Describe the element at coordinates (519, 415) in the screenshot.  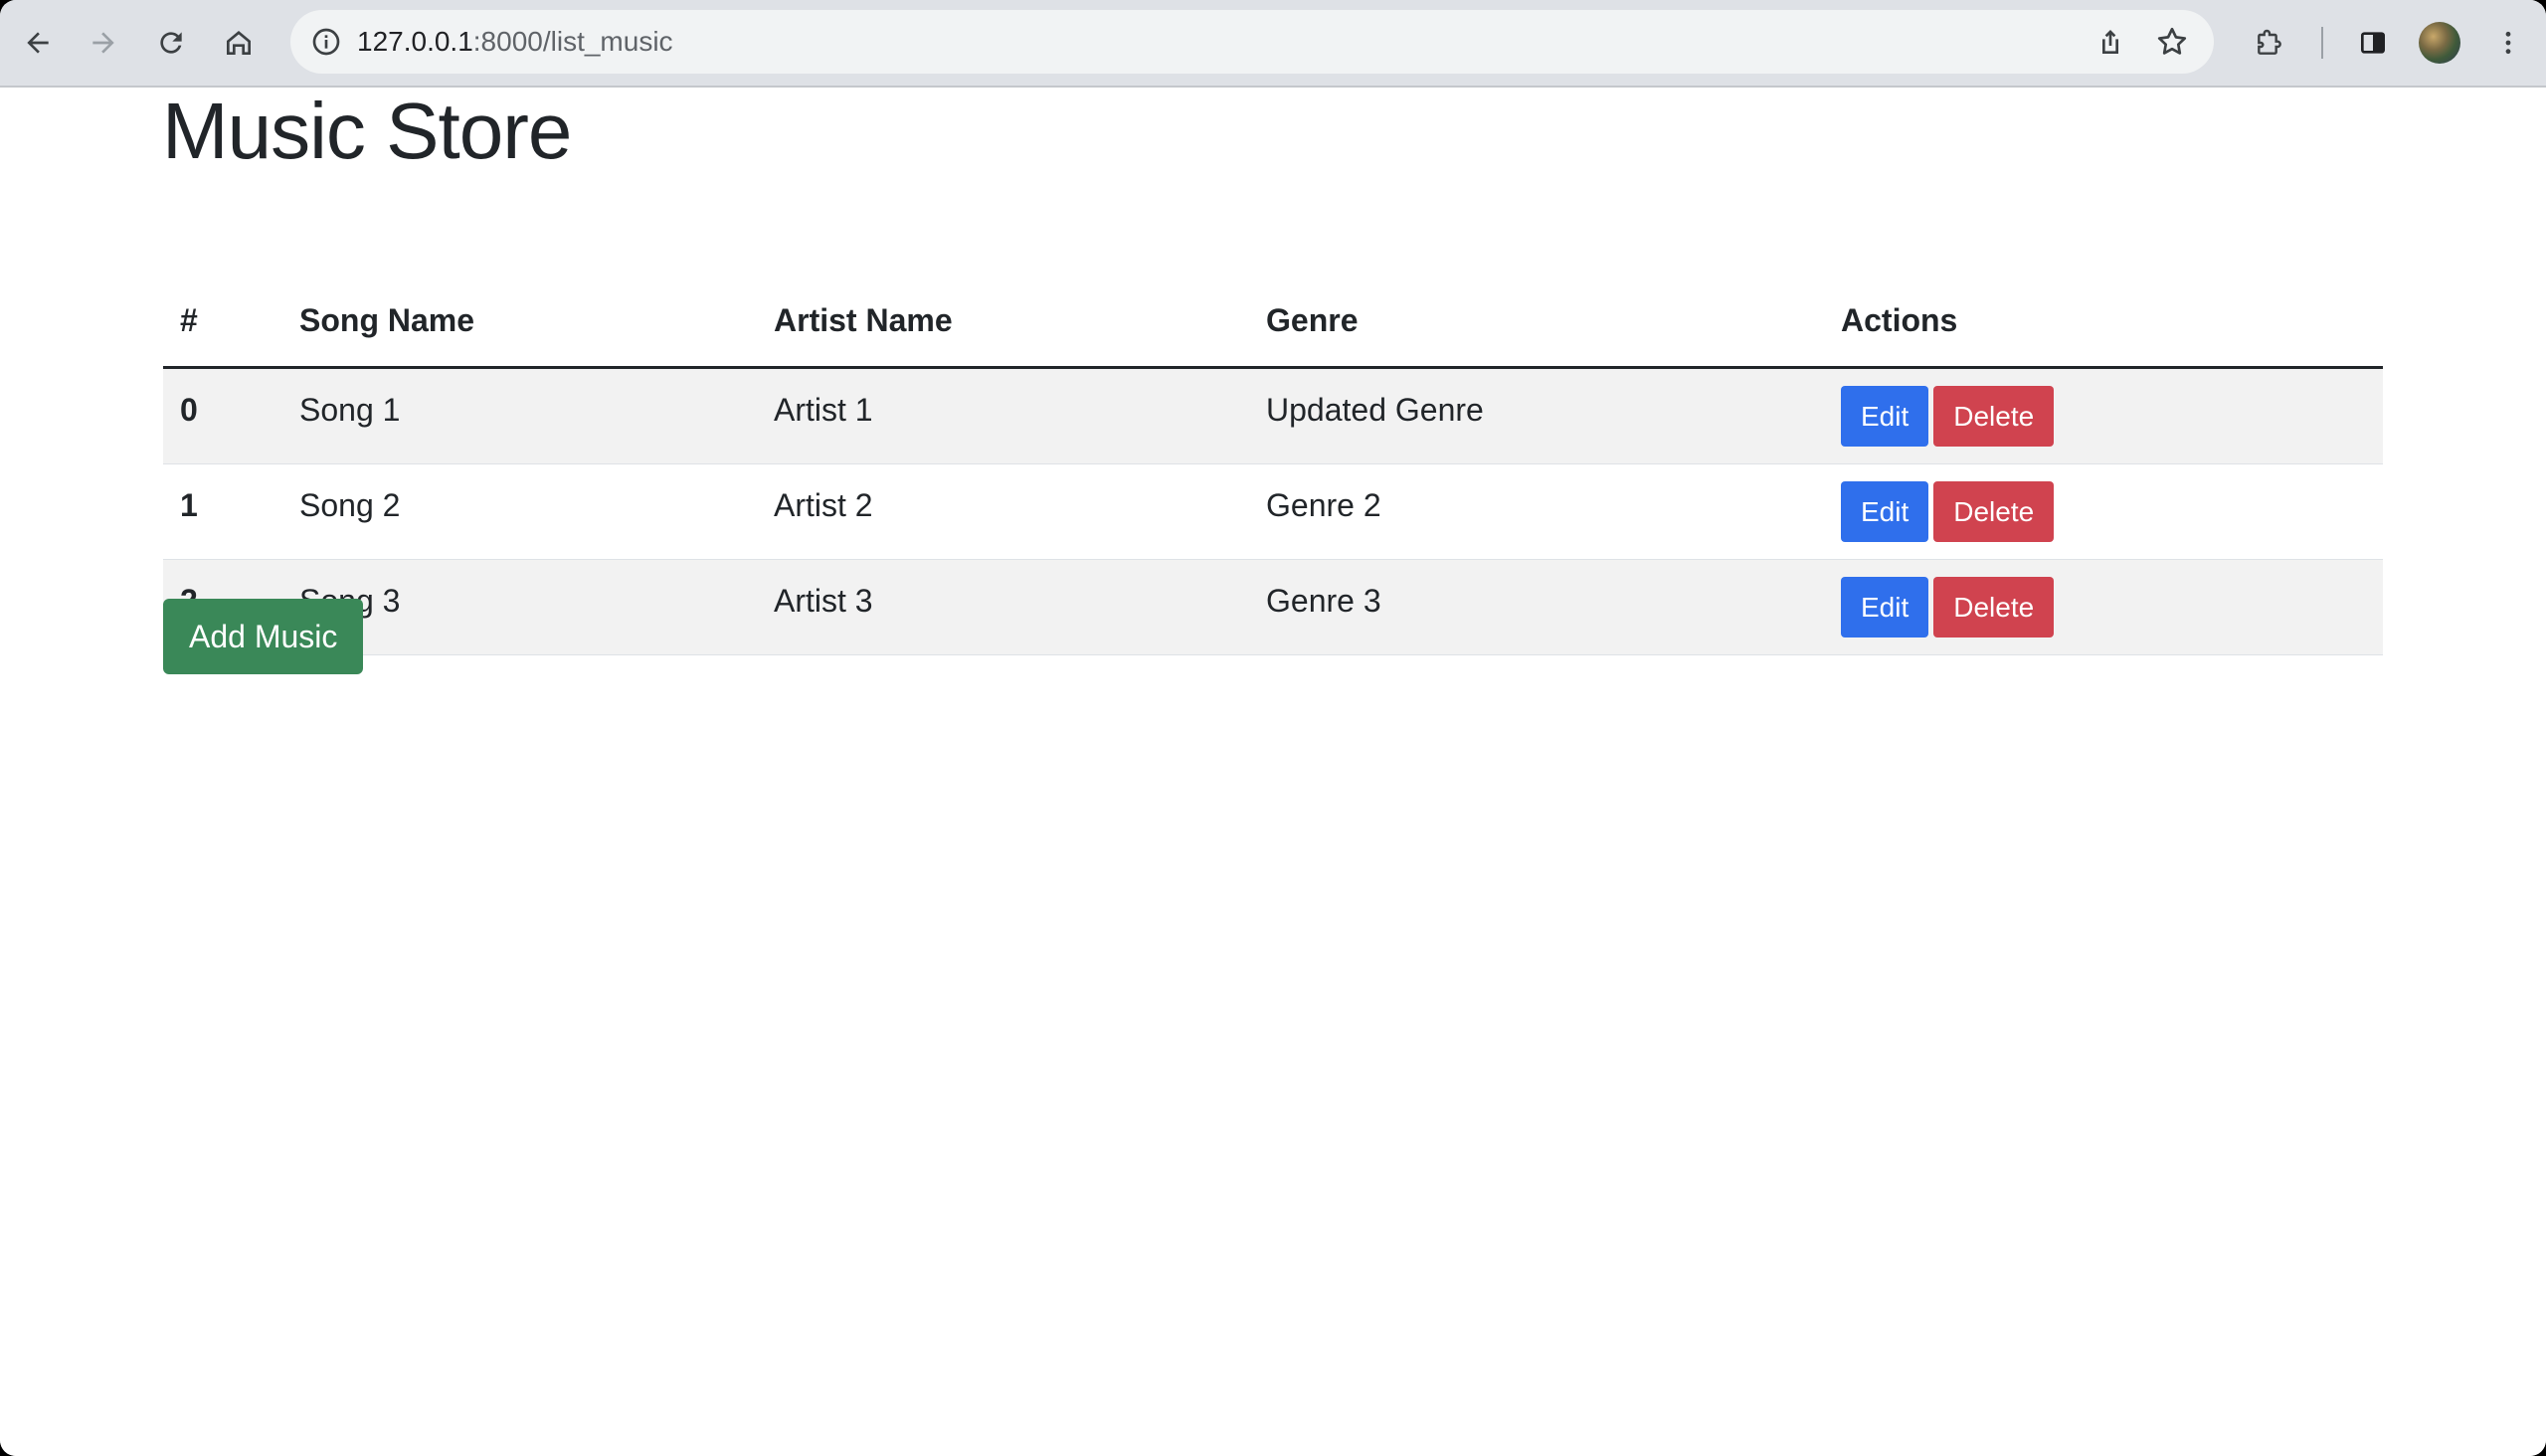
I see `song-name-cell: Song 1` at that location.